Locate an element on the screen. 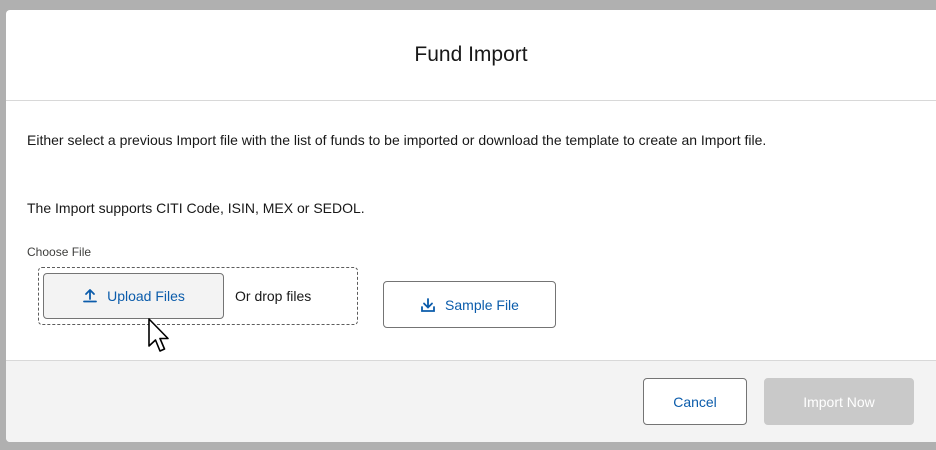 The image size is (936, 450). upload-files-label: Upload Files is located at coordinates (146, 296).